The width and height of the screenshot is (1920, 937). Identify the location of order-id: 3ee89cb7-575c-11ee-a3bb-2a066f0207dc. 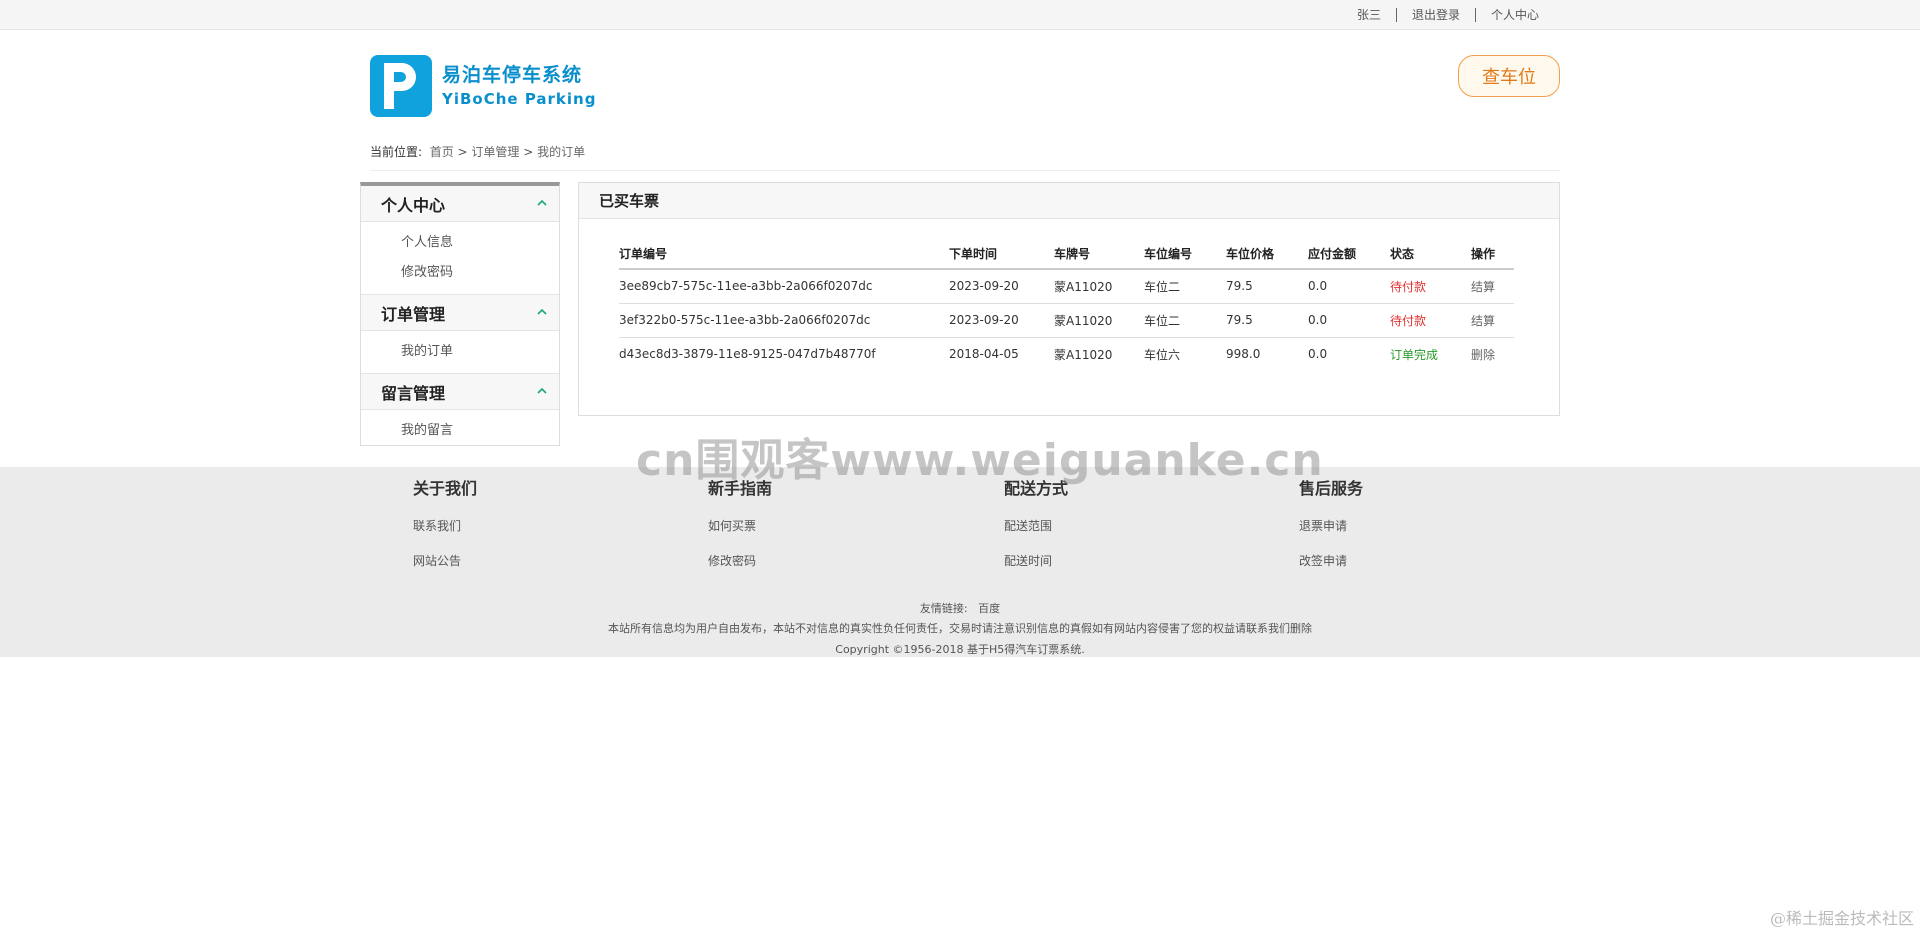
(784, 286).